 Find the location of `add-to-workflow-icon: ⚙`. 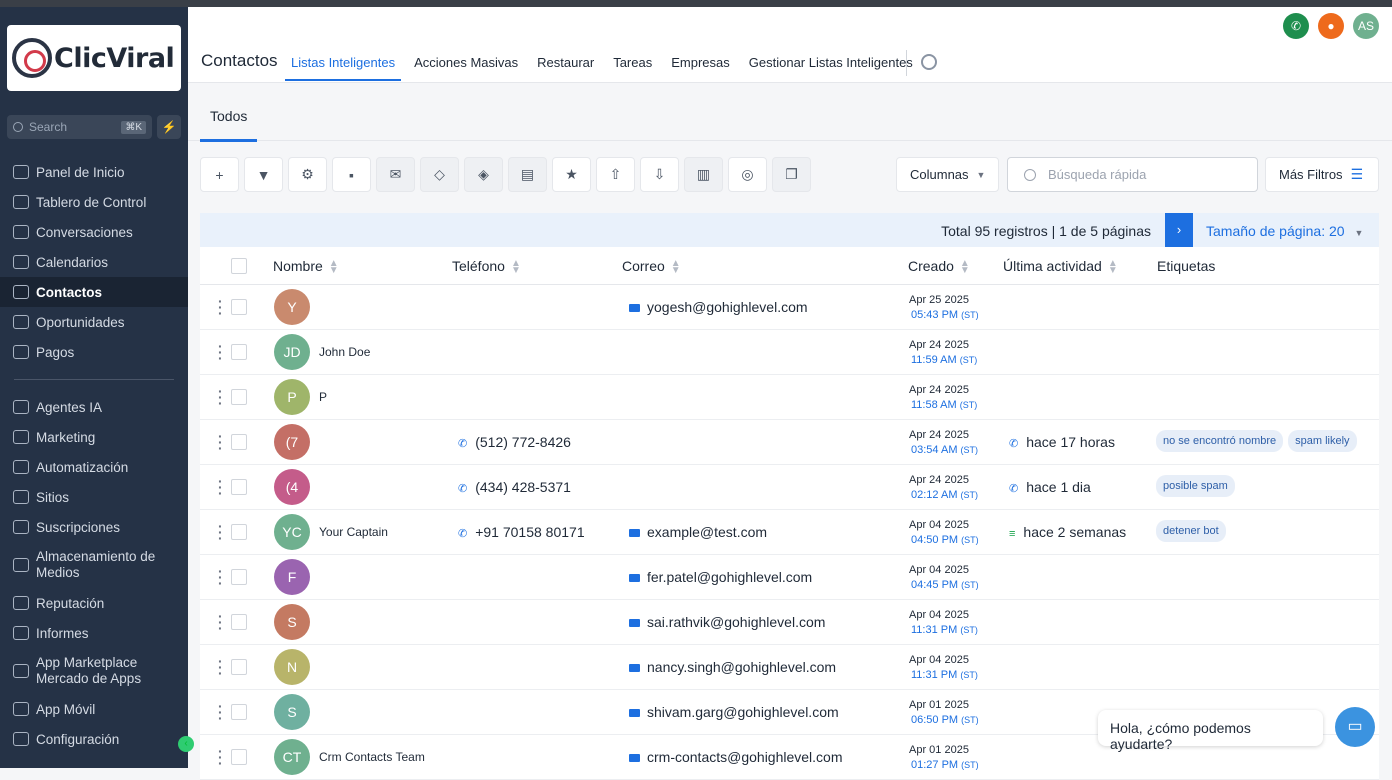

add-to-workflow-icon: ⚙ is located at coordinates (307, 174).